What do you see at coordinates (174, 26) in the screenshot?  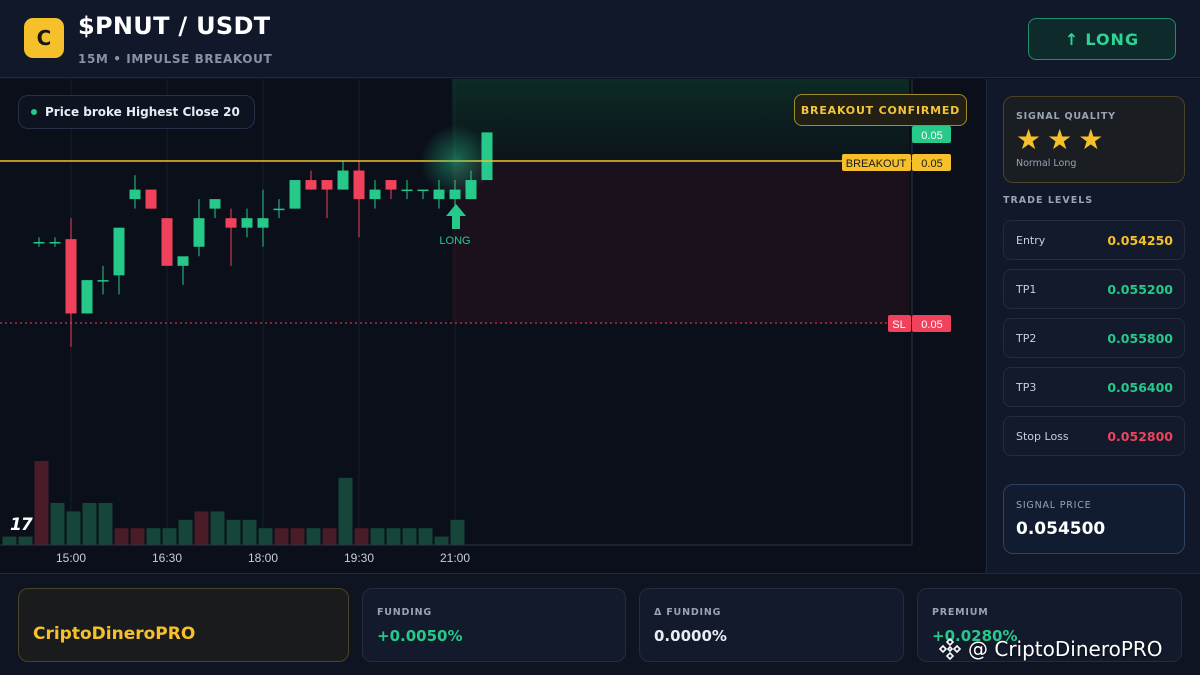 I see `pair-title: $PNUT / USDT` at bounding box center [174, 26].